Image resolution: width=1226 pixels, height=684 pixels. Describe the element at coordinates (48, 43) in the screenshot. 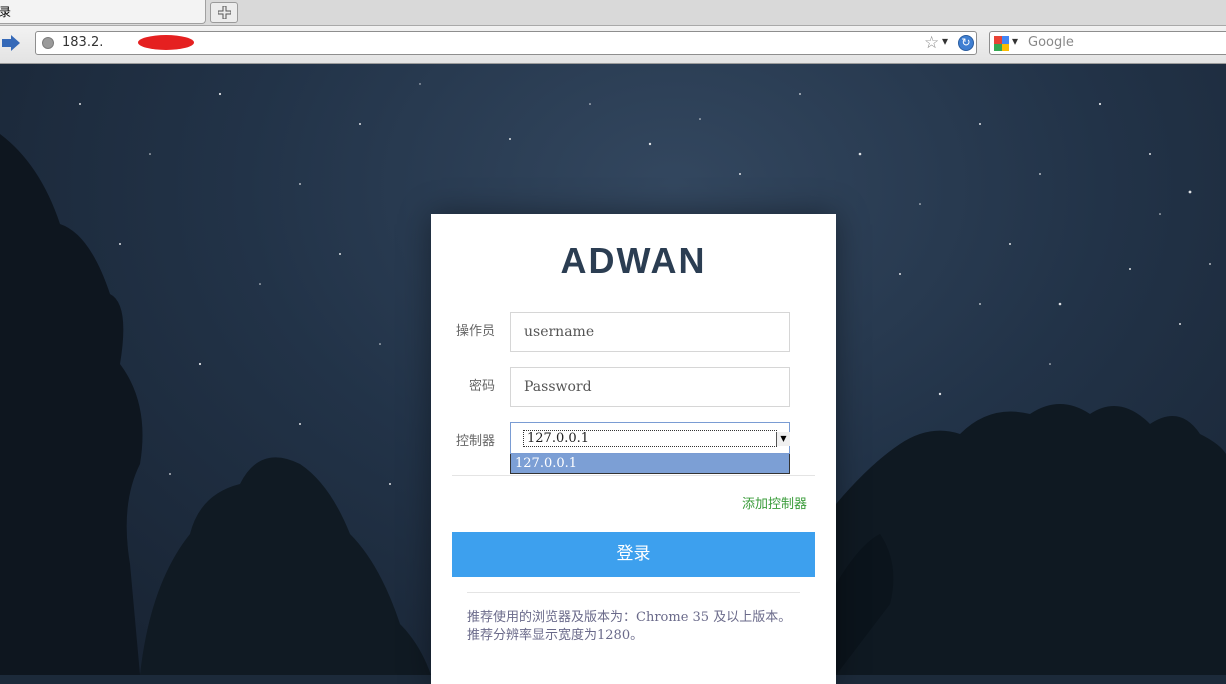

I see `globe-icon` at that location.